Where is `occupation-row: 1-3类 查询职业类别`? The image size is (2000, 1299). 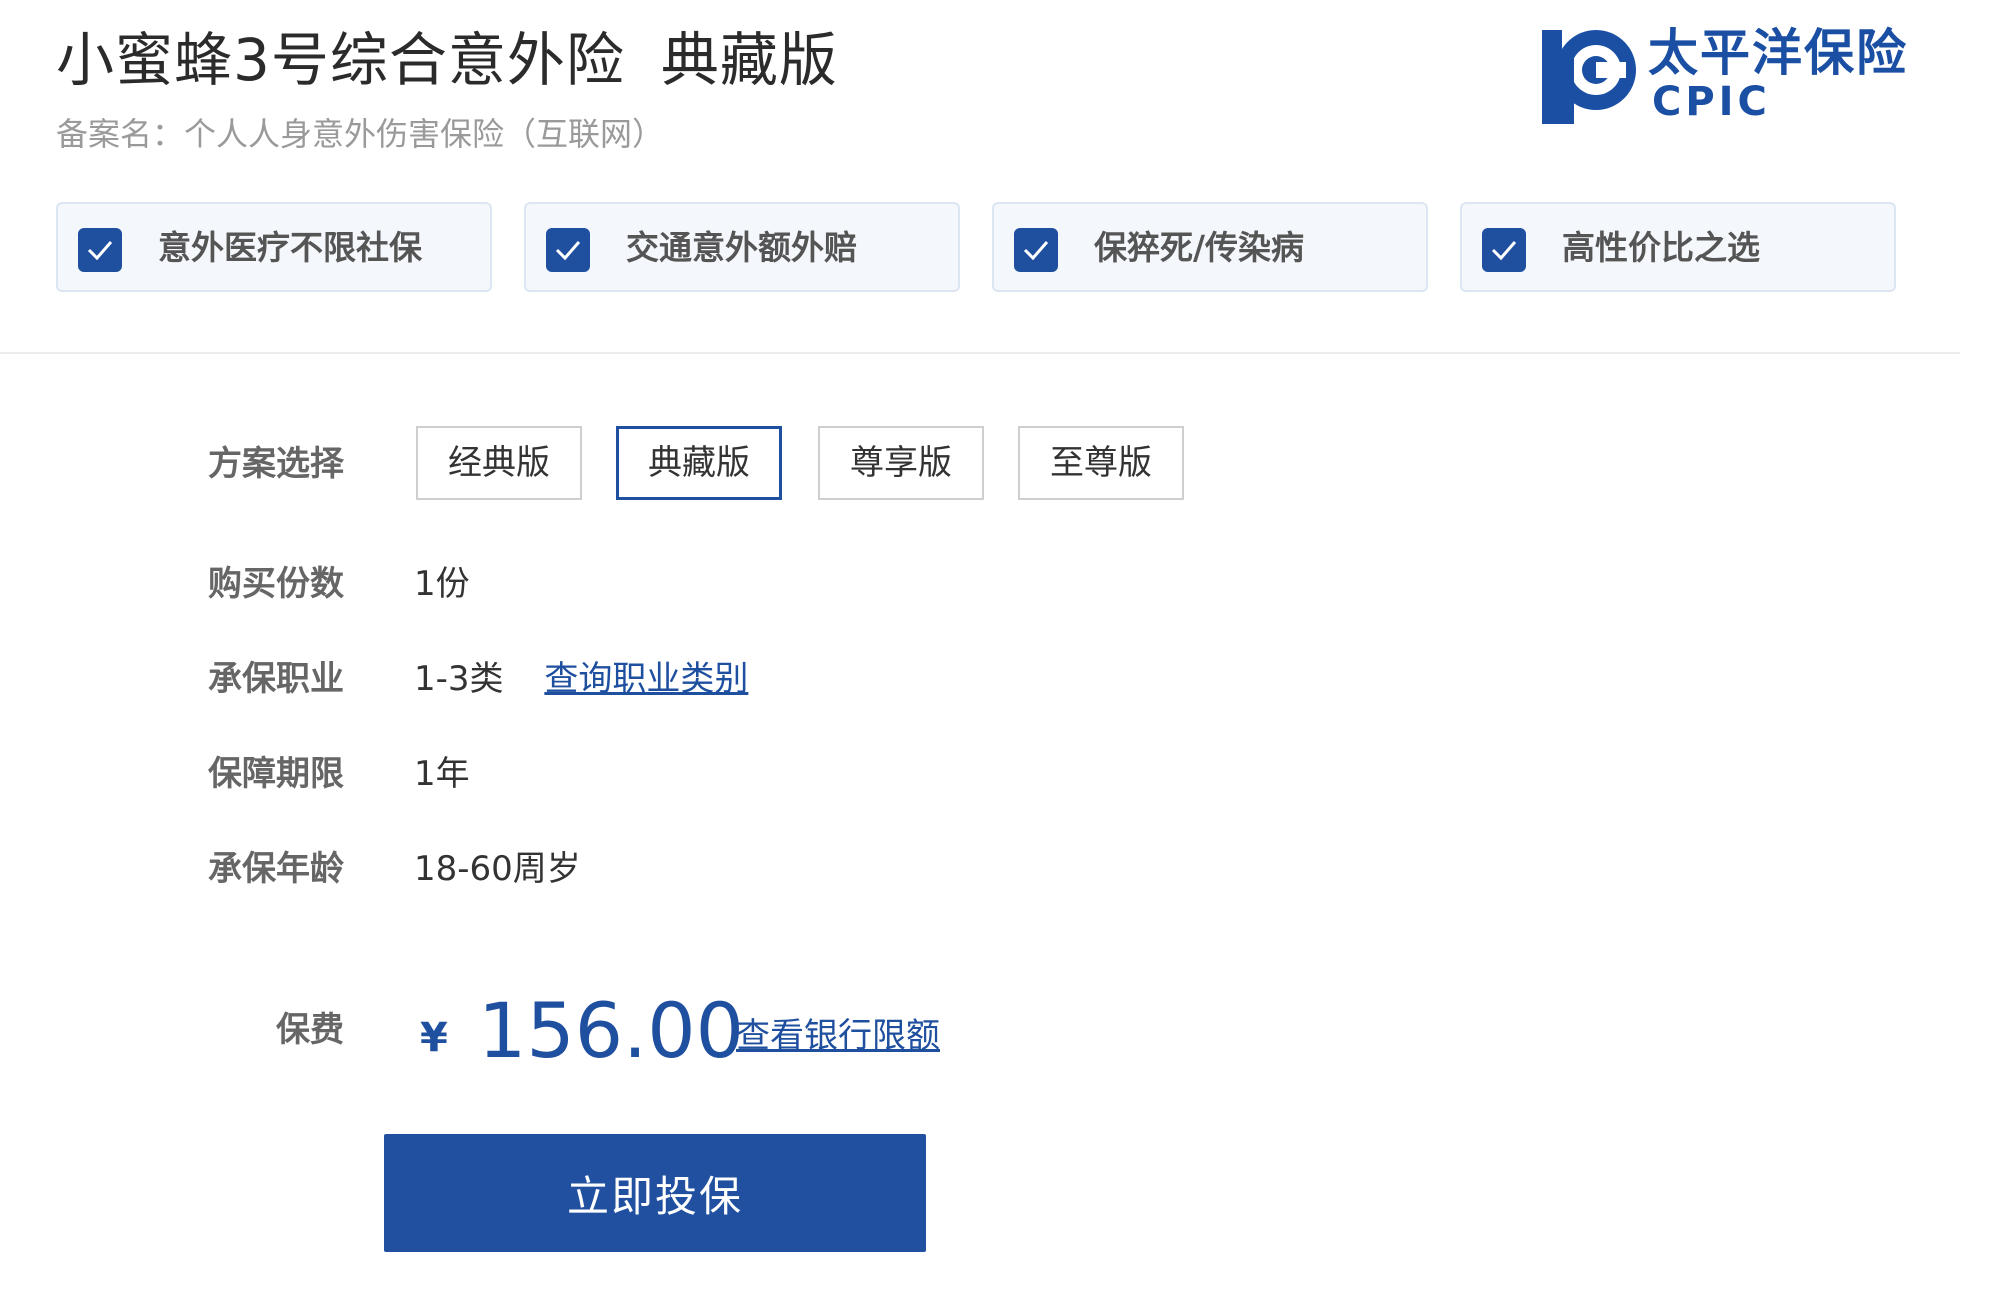
occupation-row: 1-3类 查询职业类别 is located at coordinates (581, 679).